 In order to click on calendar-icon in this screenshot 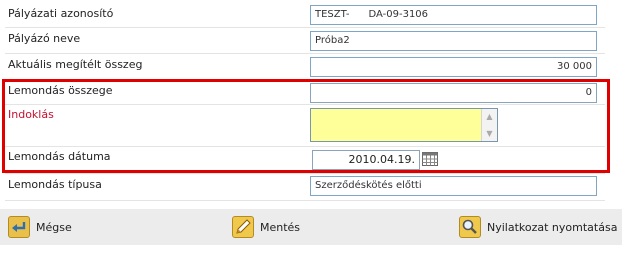, I will do `click(430, 159)`.